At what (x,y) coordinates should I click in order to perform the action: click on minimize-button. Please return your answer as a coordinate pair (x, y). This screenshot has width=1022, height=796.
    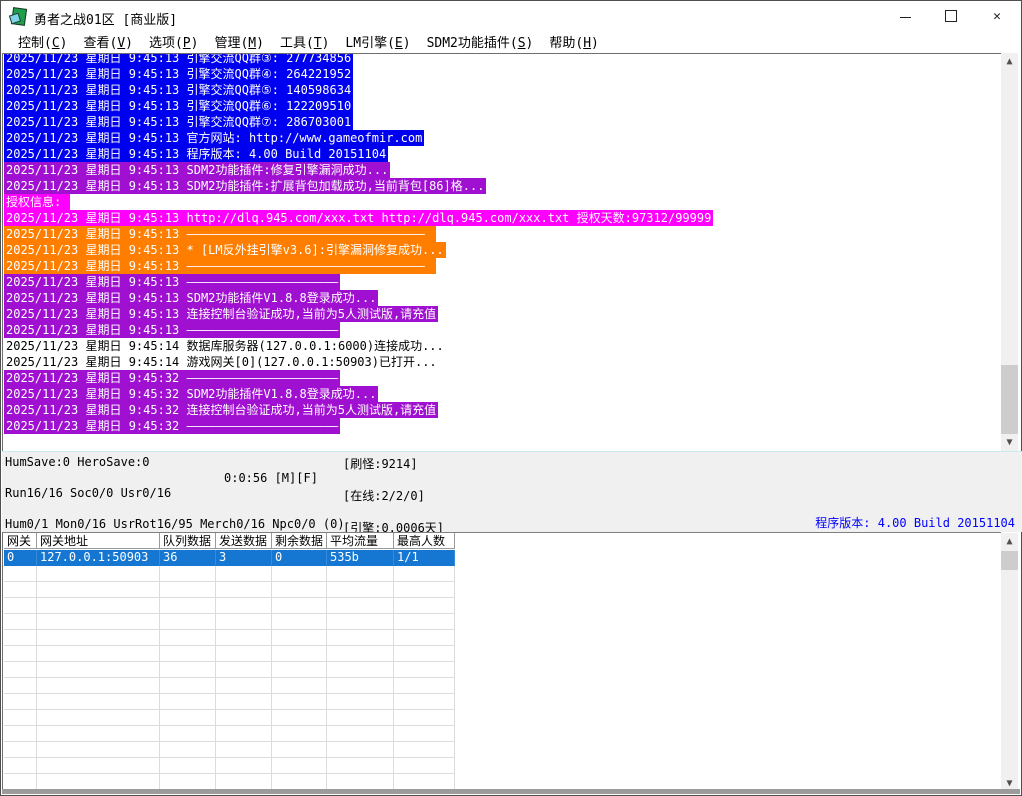
    Looking at the image, I should click on (905, 16).